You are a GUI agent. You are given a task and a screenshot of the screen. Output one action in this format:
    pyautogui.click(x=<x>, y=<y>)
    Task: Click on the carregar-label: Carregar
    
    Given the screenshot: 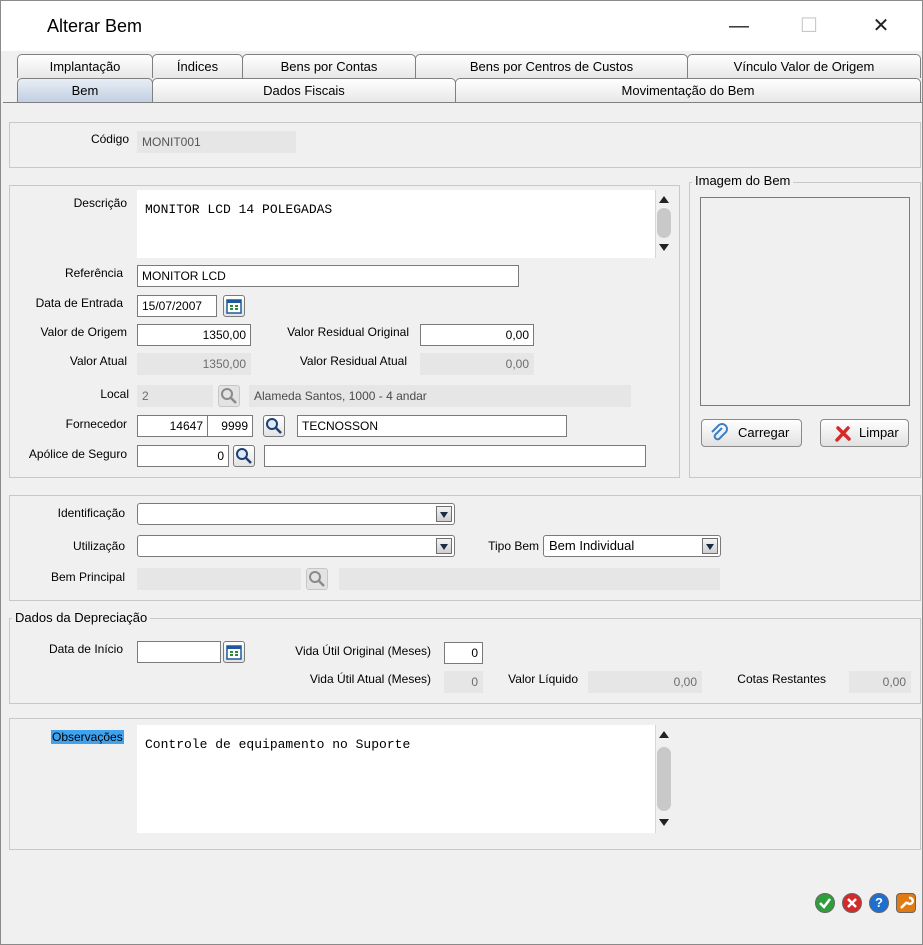 What is the action you would take?
    pyautogui.click(x=764, y=432)
    